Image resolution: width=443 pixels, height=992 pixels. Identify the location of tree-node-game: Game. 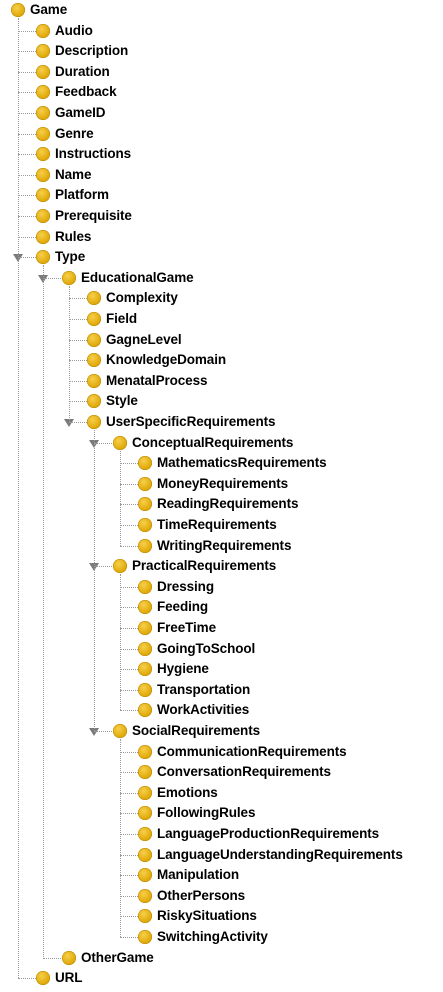
(39, 10).